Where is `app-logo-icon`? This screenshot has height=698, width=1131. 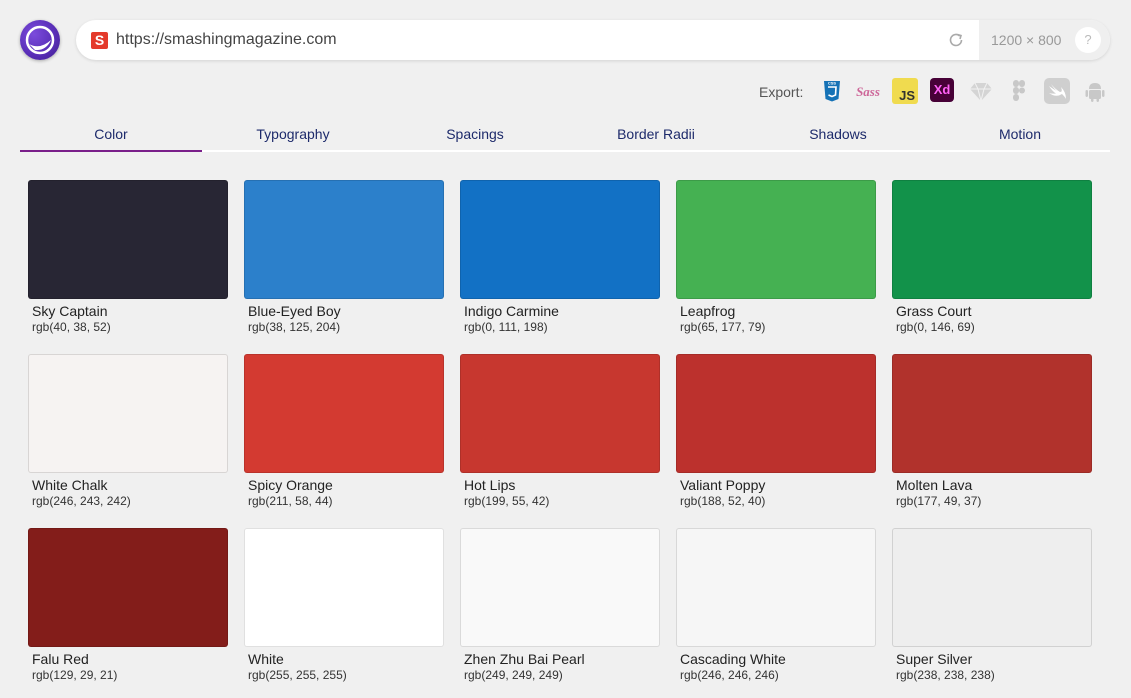 app-logo-icon is located at coordinates (40, 40).